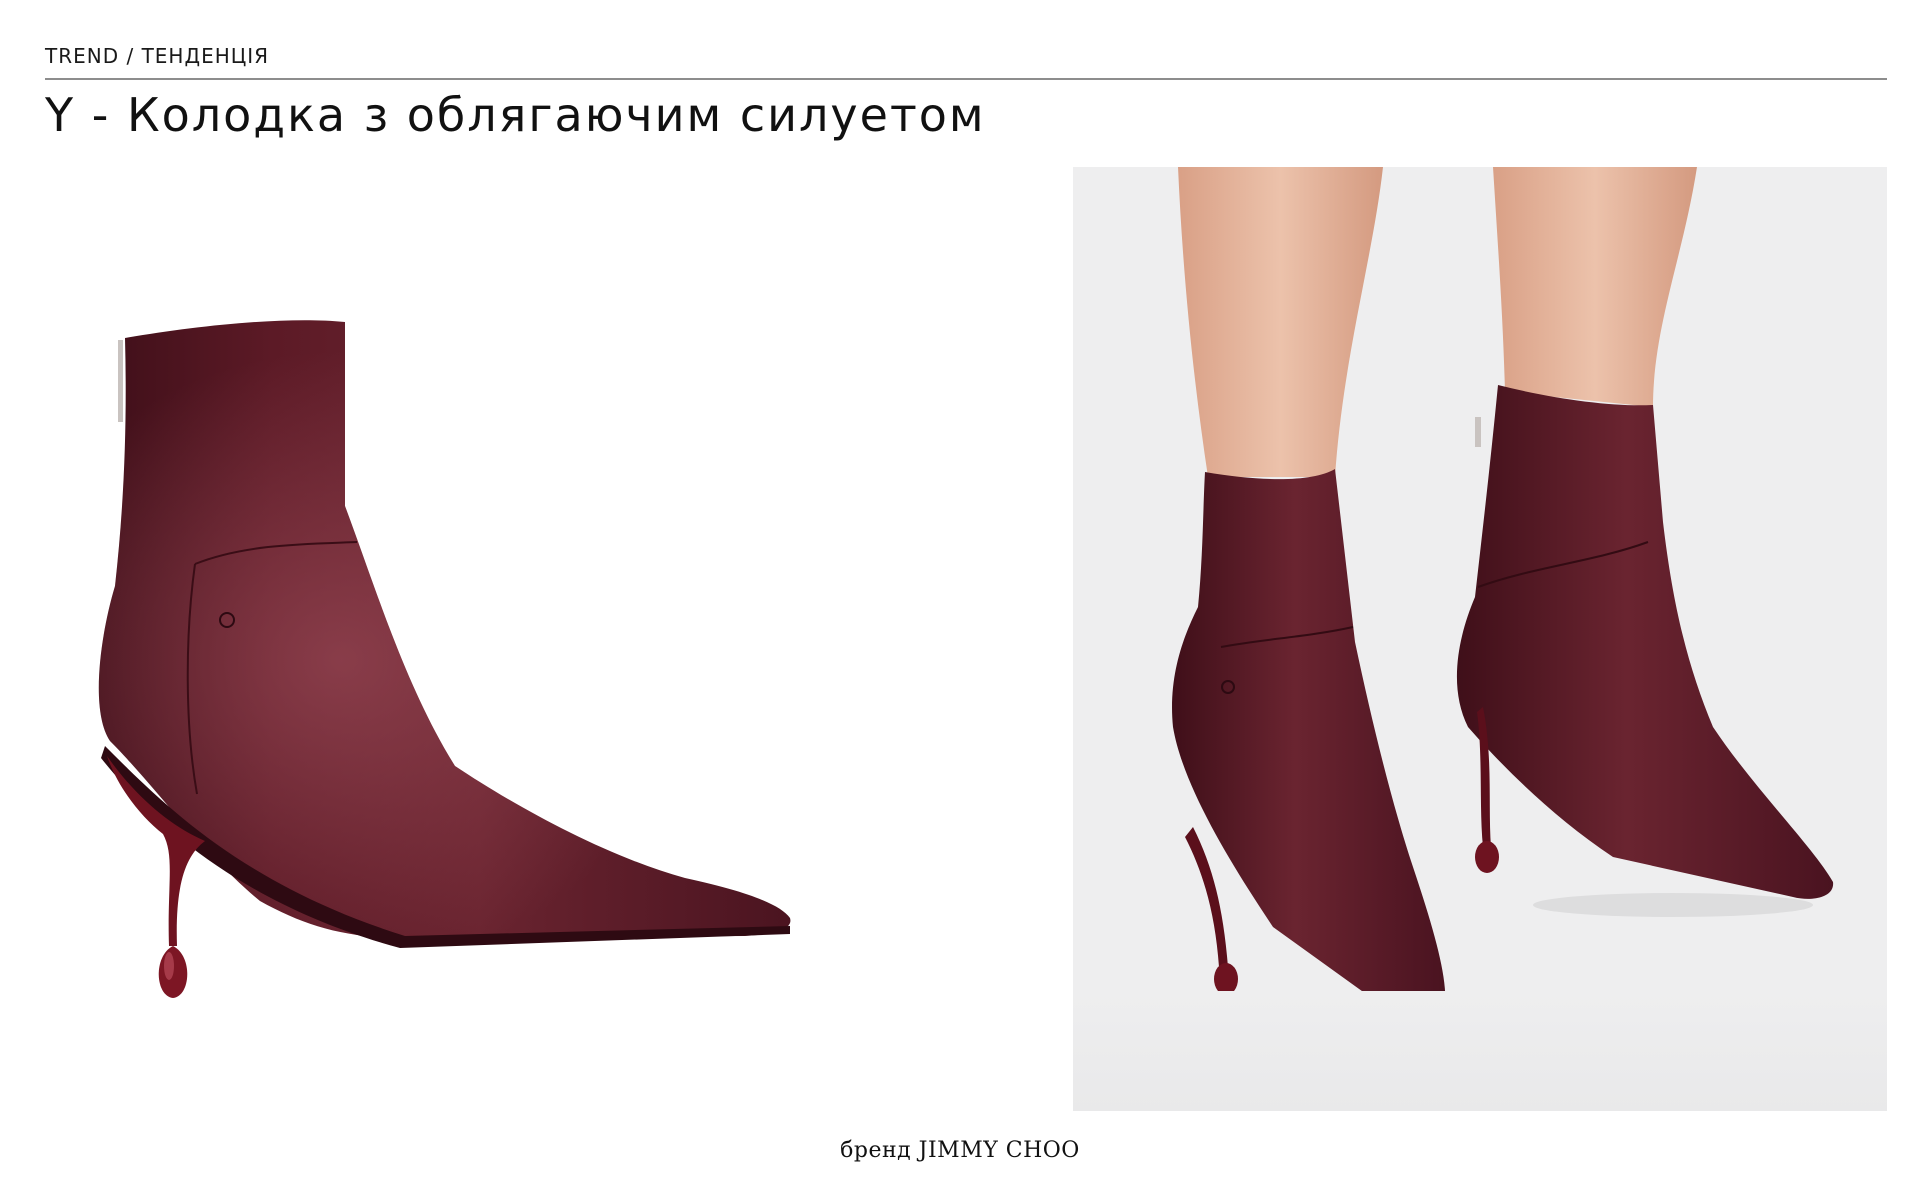 This screenshot has height=1200, width=1920. What do you see at coordinates (1595, 287) in the screenshot?
I see `right-leg` at bounding box center [1595, 287].